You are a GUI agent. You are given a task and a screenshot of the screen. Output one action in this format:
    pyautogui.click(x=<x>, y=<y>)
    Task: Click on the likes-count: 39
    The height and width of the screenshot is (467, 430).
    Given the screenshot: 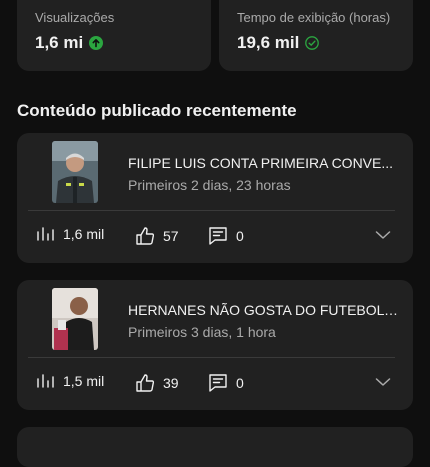 What is the action you would take?
    pyautogui.click(x=171, y=383)
    